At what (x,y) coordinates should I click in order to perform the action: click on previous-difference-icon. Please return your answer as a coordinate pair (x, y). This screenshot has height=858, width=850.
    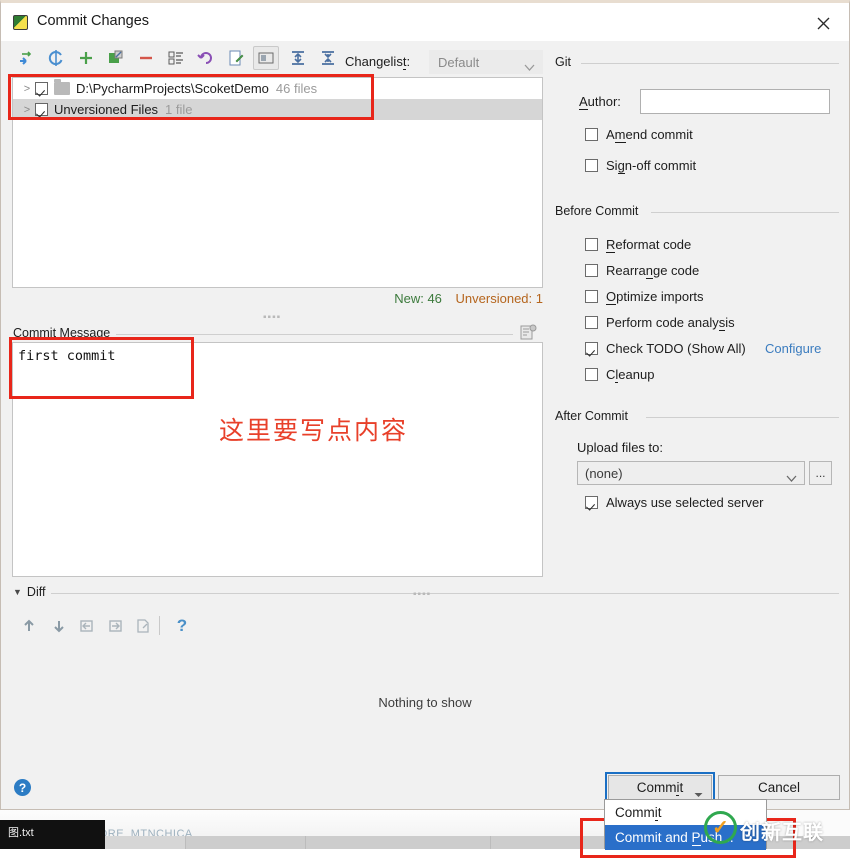
    Looking at the image, I should click on (29, 626).